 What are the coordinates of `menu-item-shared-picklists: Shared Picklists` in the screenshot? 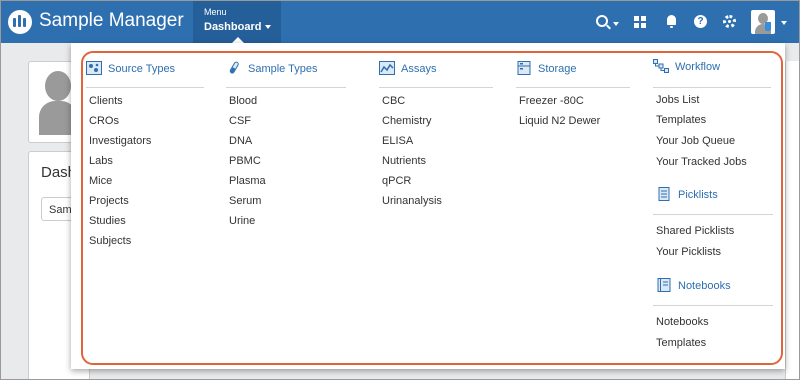 It's located at (695, 231).